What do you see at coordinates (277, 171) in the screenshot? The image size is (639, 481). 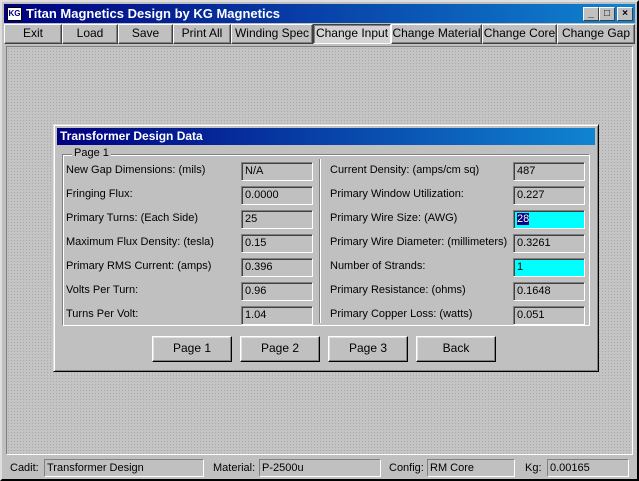 I see `gap-dimensions-field: N/A` at bounding box center [277, 171].